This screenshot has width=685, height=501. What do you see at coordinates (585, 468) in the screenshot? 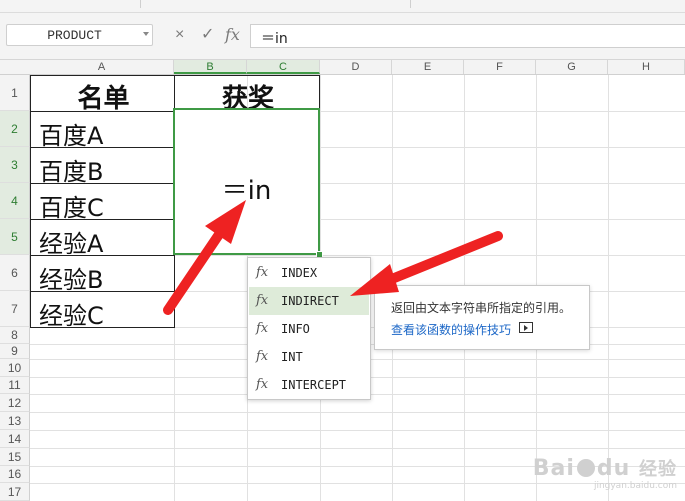
I see `paw-logo-icon` at bounding box center [585, 468].